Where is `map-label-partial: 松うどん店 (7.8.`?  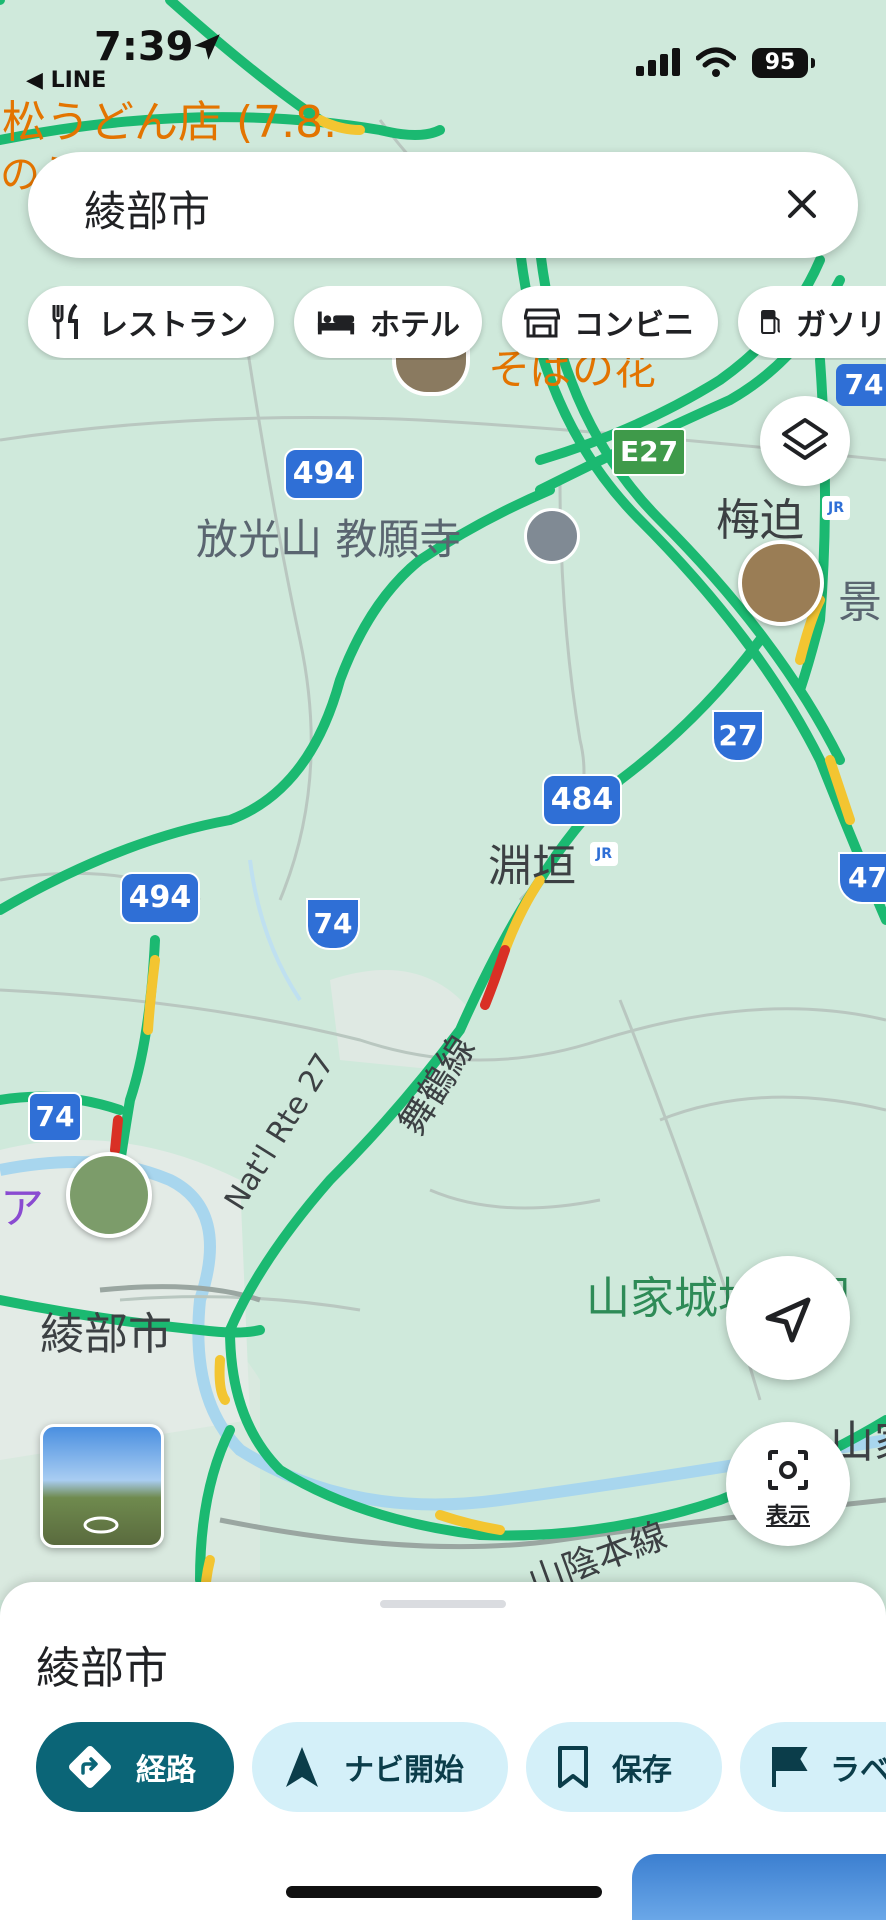
map-label-partial: 松うどん店 (7.8. is located at coordinates (170, 122).